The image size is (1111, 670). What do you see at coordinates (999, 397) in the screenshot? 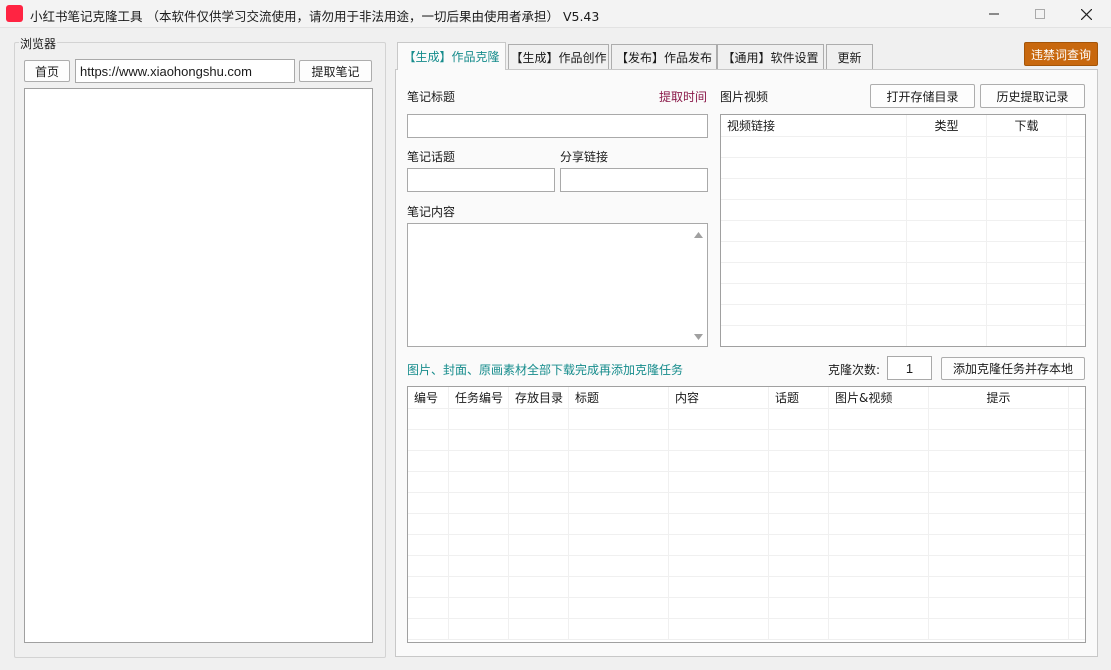
I see `task-column-header: 提示` at bounding box center [999, 397].